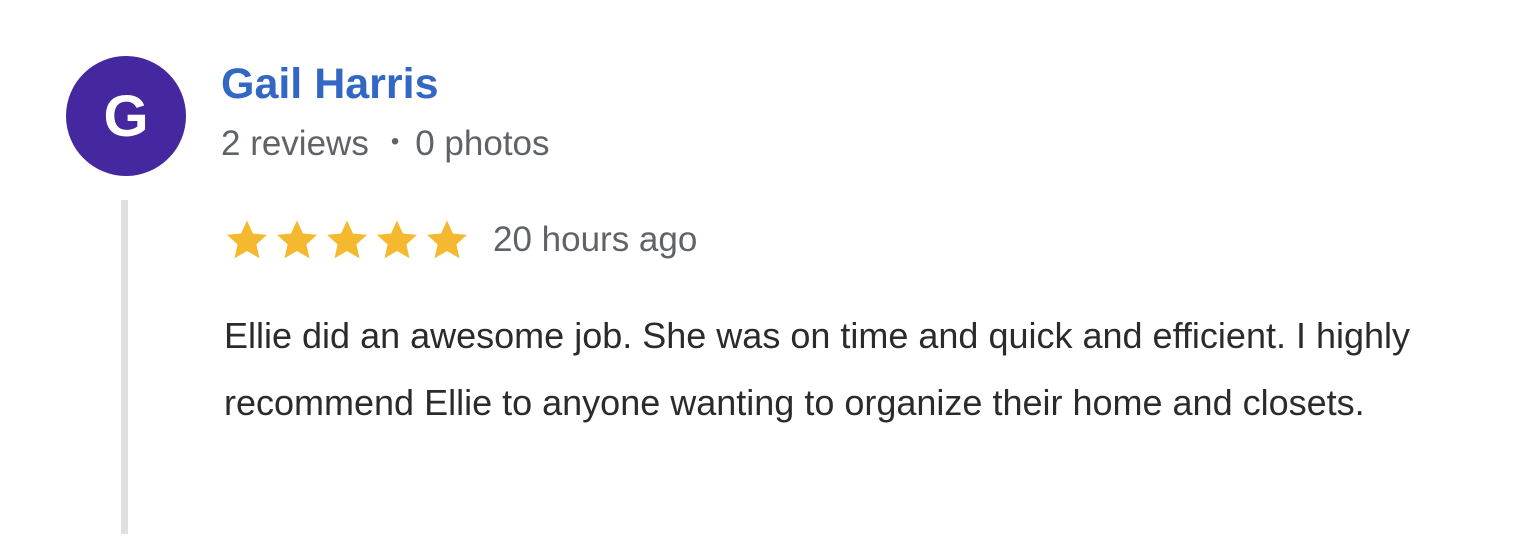 This screenshot has width=1536, height=560. What do you see at coordinates (482, 143) in the screenshot?
I see `photo-count: 0 photos` at bounding box center [482, 143].